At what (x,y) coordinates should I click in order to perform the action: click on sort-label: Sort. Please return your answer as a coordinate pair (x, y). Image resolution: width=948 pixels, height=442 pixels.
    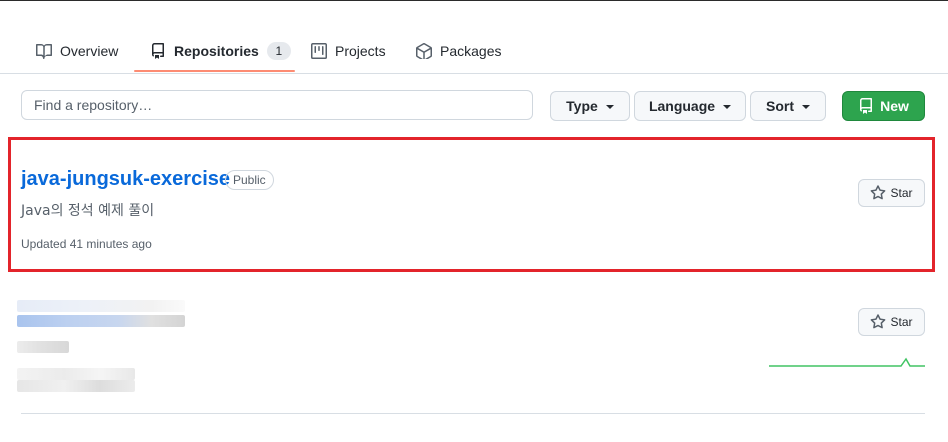
    Looking at the image, I should click on (780, 106).